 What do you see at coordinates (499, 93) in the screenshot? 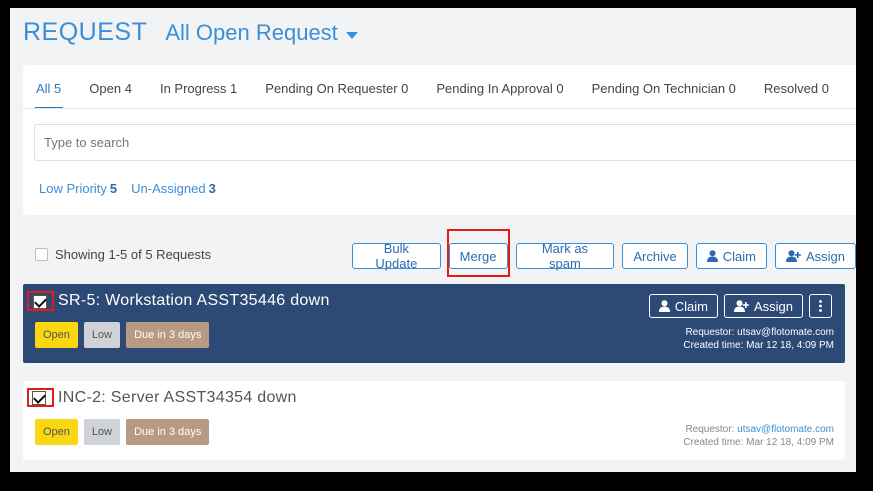
I see `tab-pending-in-approval: Pending In Approval 0` at bounding box center [499, 93].